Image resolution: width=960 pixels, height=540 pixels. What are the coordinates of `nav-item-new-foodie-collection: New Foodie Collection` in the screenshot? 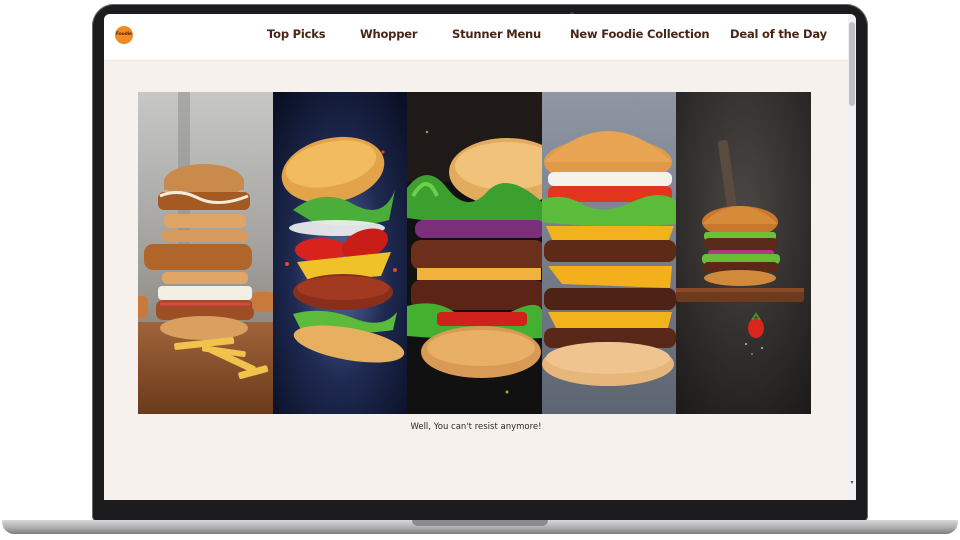 It's located at (640, 34).